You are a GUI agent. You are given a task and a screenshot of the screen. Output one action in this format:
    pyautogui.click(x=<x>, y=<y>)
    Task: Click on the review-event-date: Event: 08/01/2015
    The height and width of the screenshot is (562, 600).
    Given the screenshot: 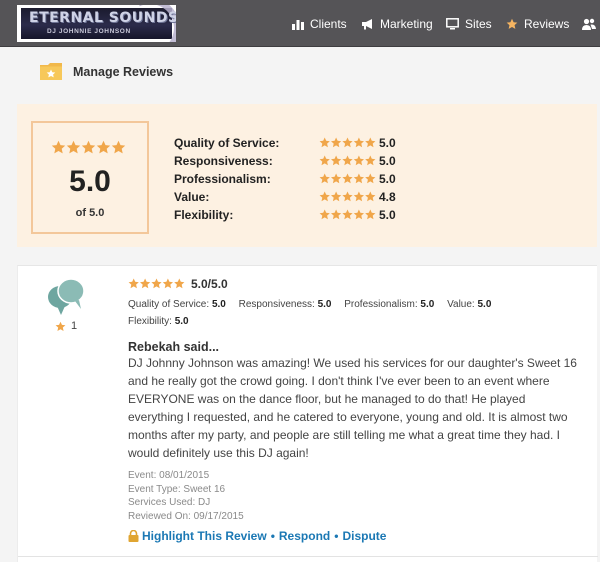 What is the action you would take?
    pyautogui.click(x=169, y=475)
    